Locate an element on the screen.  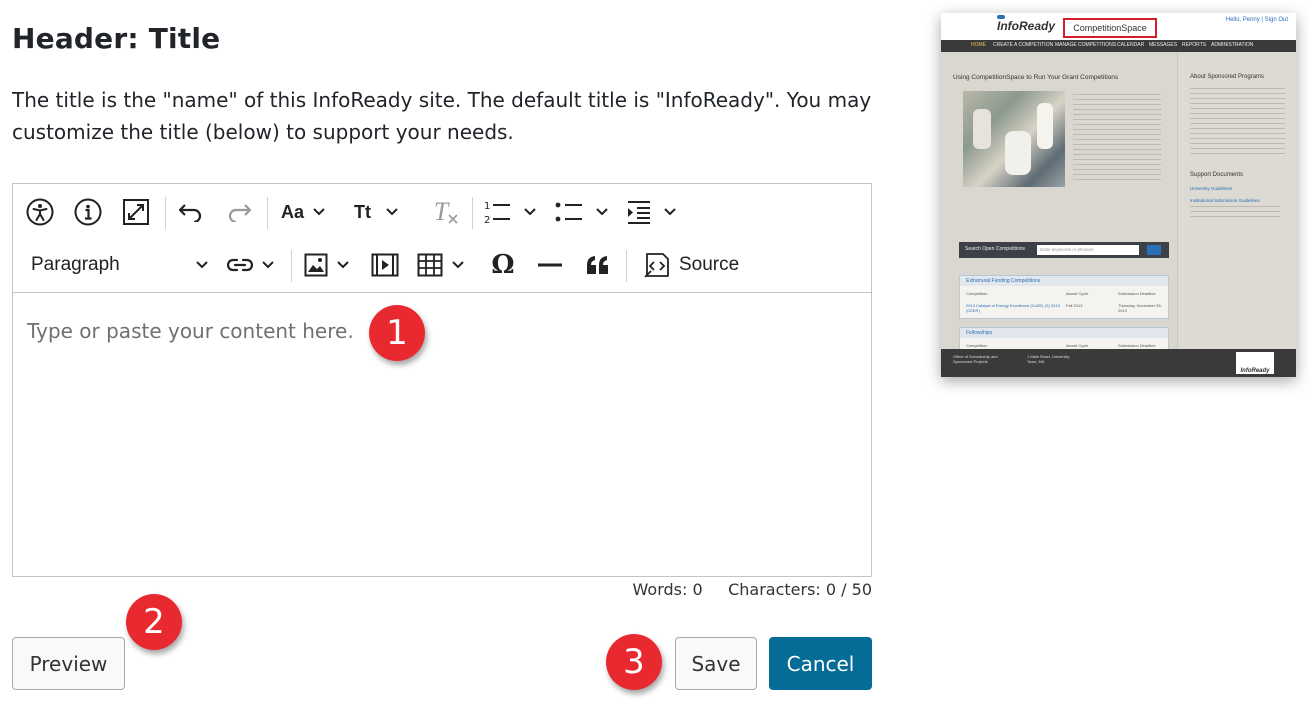
special-characters-icon: Ω is located at coordinates (503, 265).